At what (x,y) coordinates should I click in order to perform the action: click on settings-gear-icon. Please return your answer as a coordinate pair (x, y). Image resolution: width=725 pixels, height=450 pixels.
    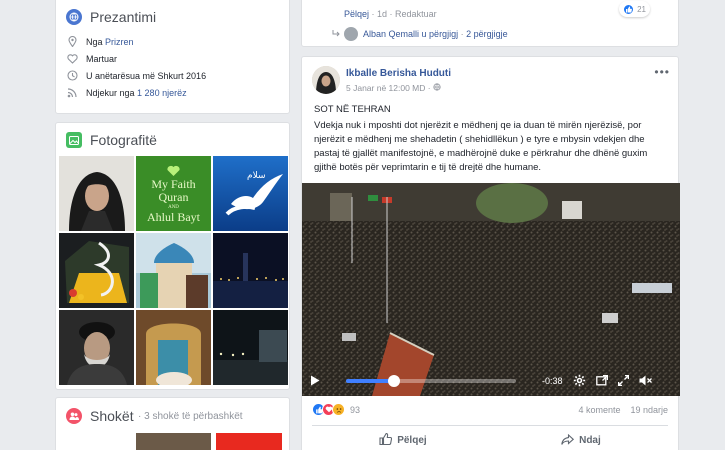
    Looking at the image, I should click on (579, 381).